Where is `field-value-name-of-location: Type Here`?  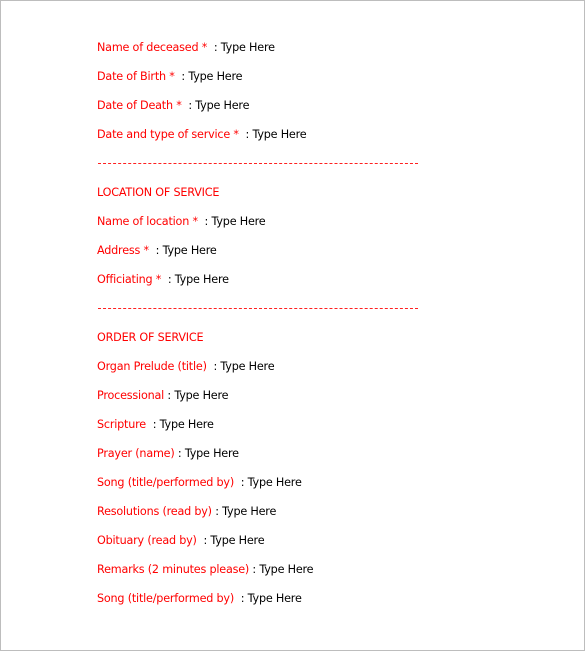 field-value-name-of-location: Type Here is located at coordinates (239, 221).